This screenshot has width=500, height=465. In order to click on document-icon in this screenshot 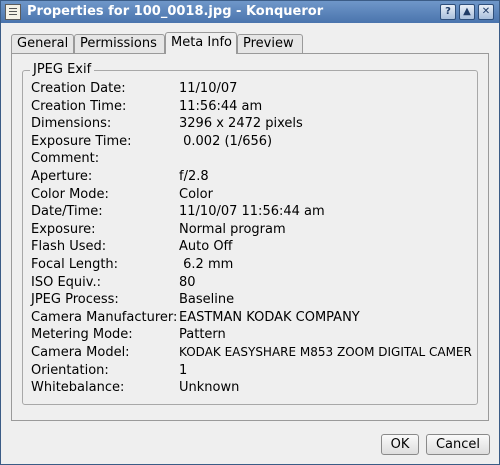, I will do `click(13, 12)`.